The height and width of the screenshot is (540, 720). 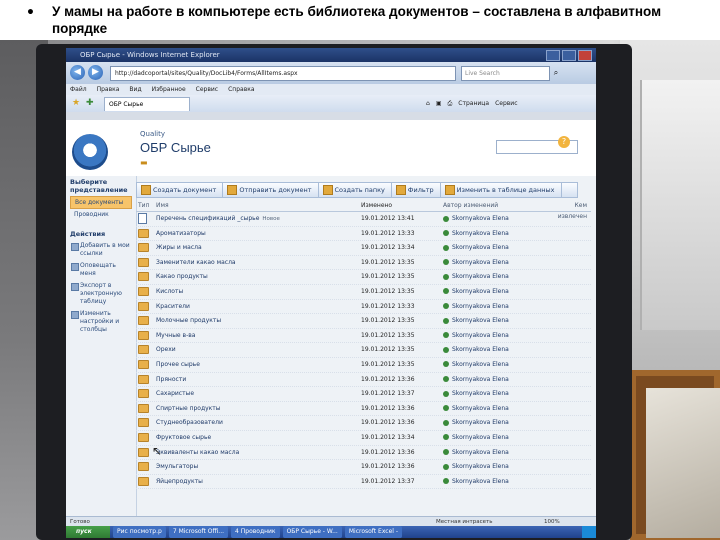 What do you see at coordinates (188, 408) in the screenshot?
I see `item-name: Спиртные продукты` at bounding box center [188, 408].